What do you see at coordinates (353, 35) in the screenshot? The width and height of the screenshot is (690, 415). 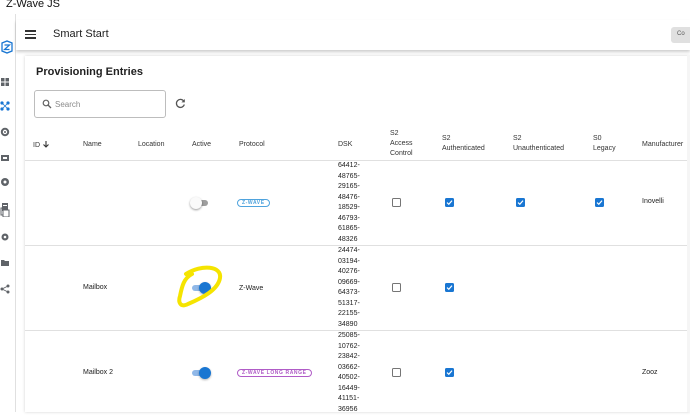 I see `app-bar: Smart Start Co` at bounding box center [353, 35].